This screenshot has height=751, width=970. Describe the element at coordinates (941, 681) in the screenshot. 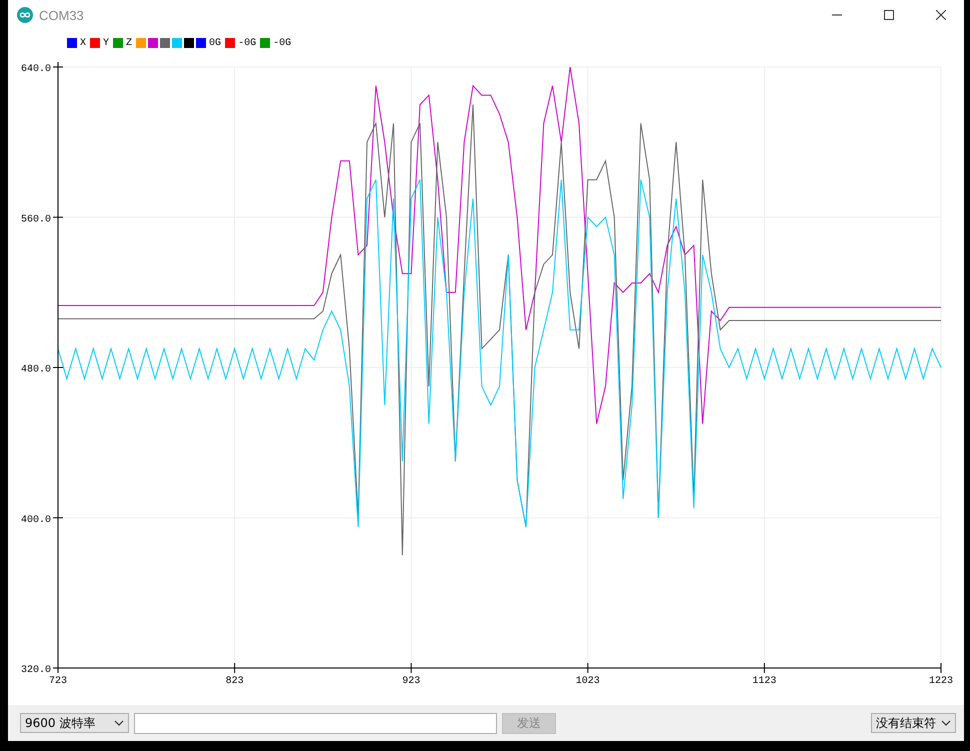

I see `x-tick-label: 1223` at that location.